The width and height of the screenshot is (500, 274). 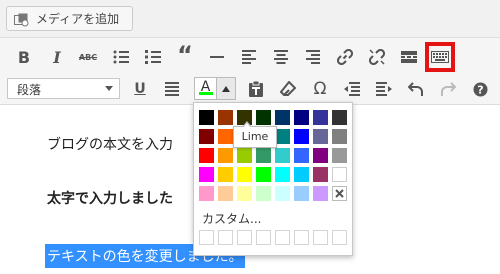 What do you see at coordinates (63, 88) in the screenshot?
I see `format-select: 段落` at bounding box center [63, 88].